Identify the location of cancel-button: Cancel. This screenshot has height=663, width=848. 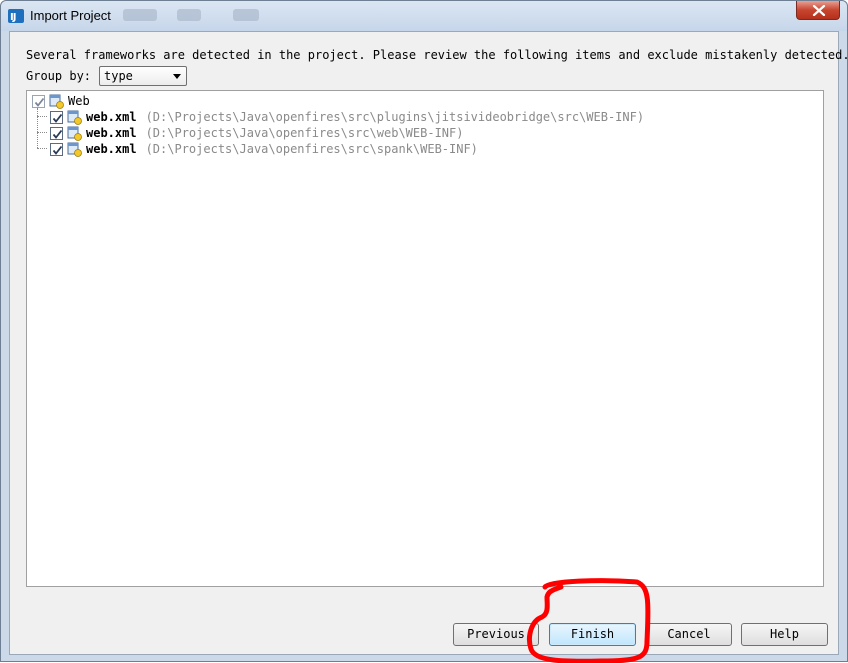
(689, 634).